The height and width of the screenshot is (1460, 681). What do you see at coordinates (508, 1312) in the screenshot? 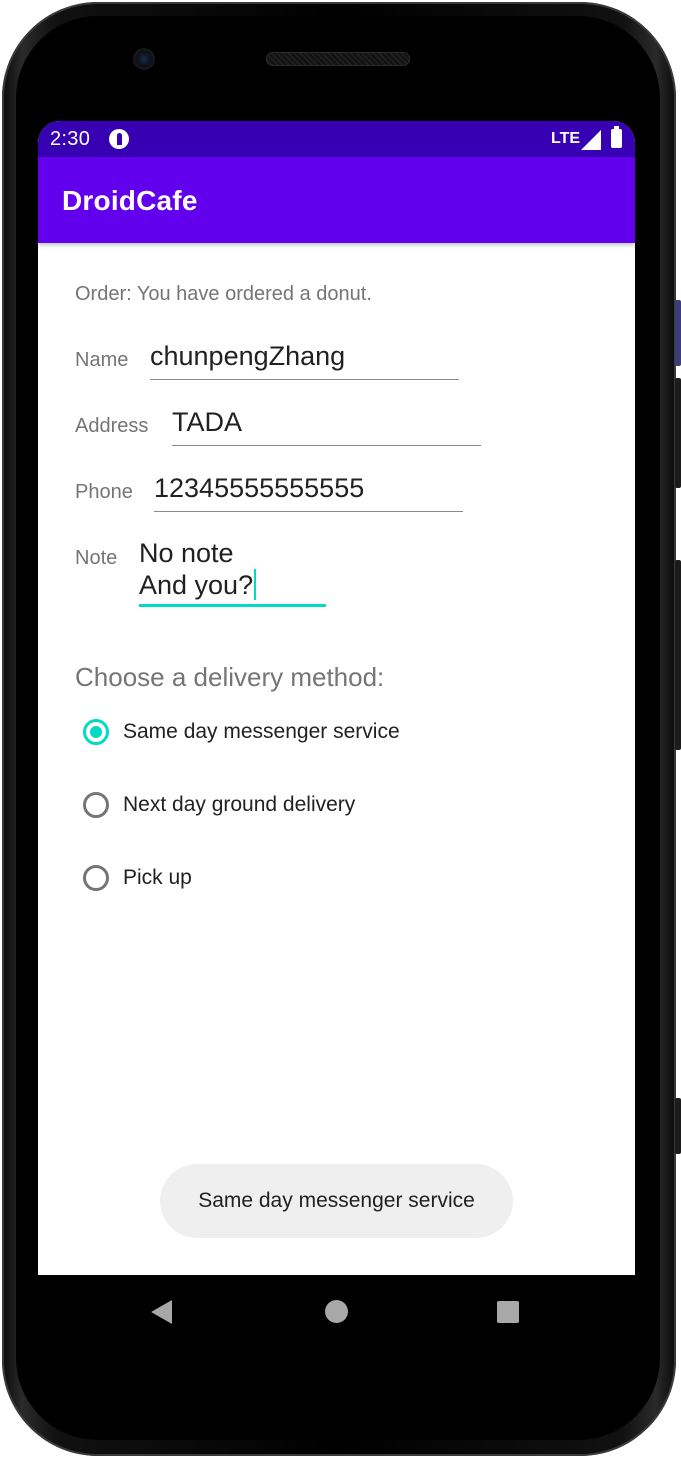
I see `recents-square-icon` at bounding box center [508, 1312].